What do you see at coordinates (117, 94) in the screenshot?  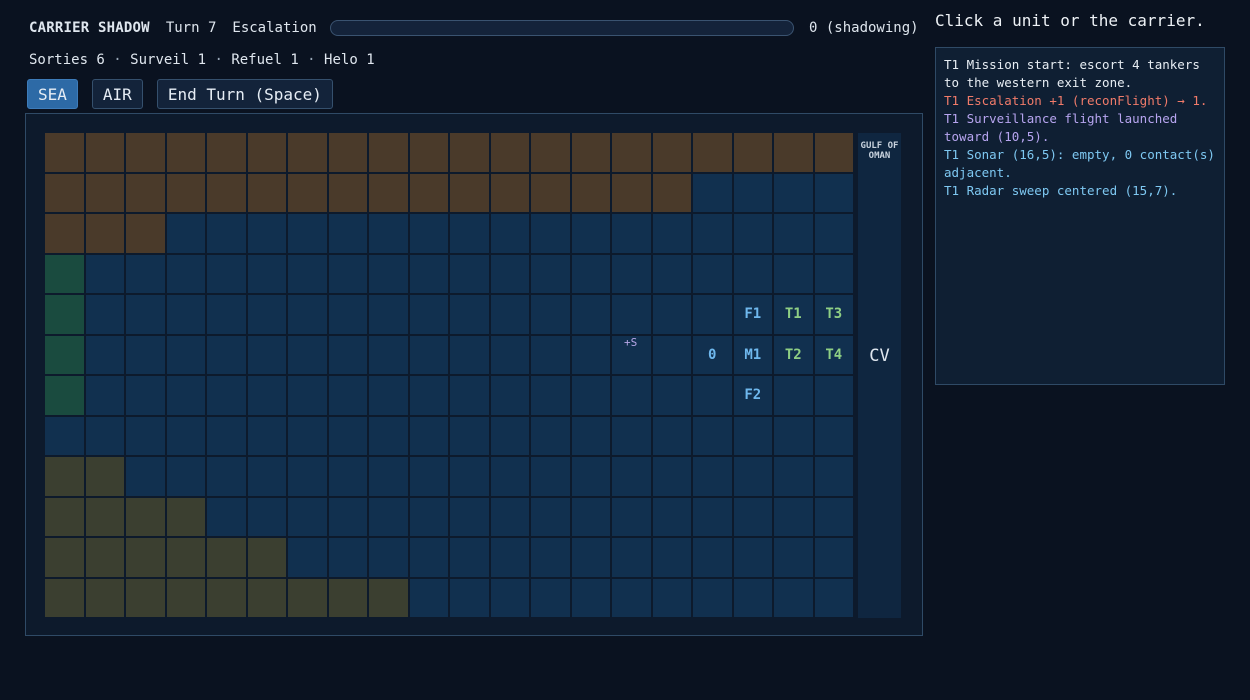 I see `air-mode-button: AIR` at bounding box center [117, 94].